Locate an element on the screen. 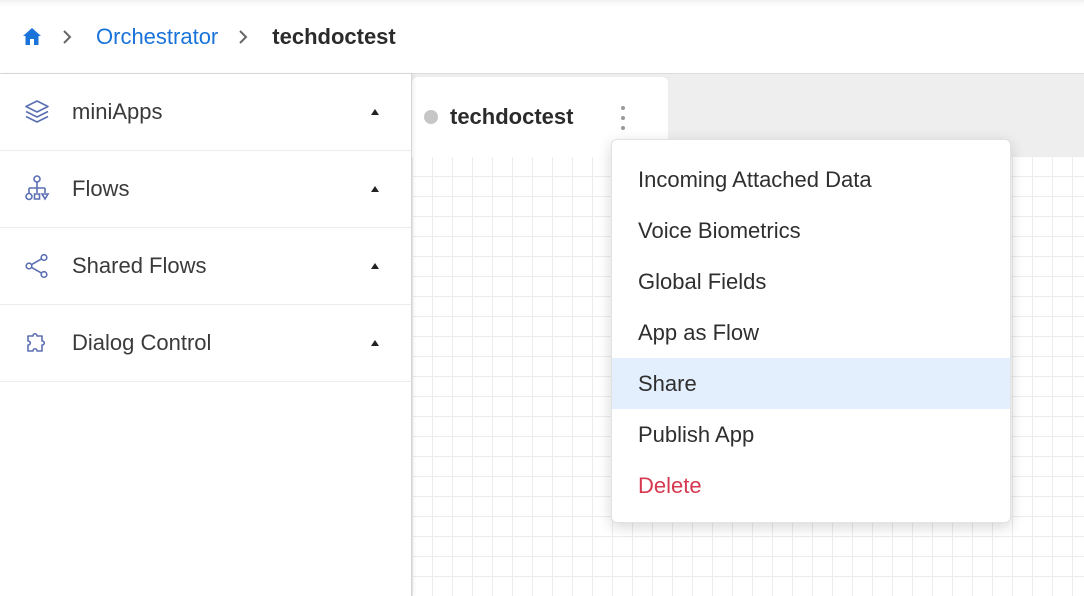 The width and height of the screenshot is (1084, 596). sidebar-item-label: Dialog Control is located at coordinates (142, 342).